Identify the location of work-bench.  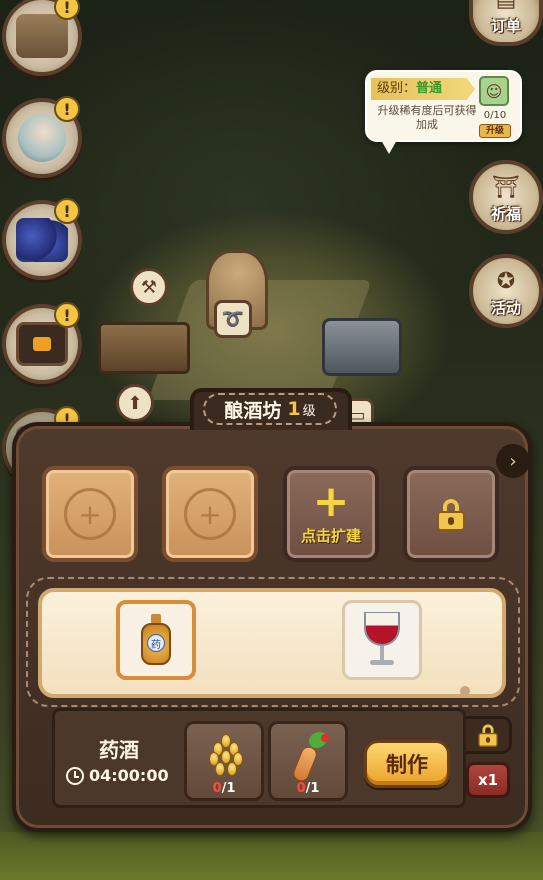
(144, 348).